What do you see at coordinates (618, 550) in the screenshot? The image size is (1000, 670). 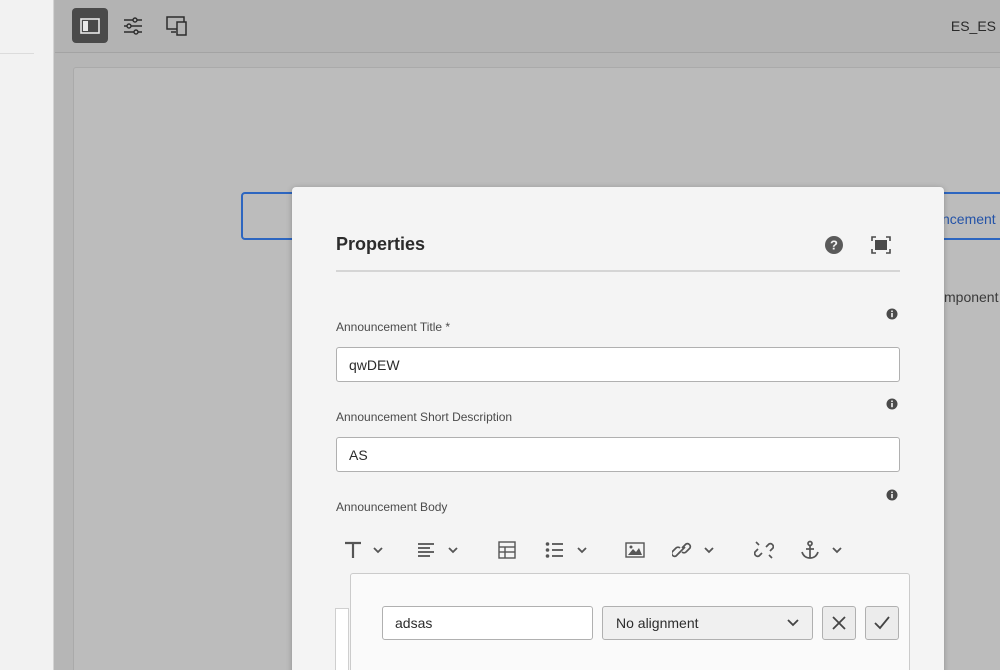 I see `rich-text-toolbar` at bounding box center [618, 550].